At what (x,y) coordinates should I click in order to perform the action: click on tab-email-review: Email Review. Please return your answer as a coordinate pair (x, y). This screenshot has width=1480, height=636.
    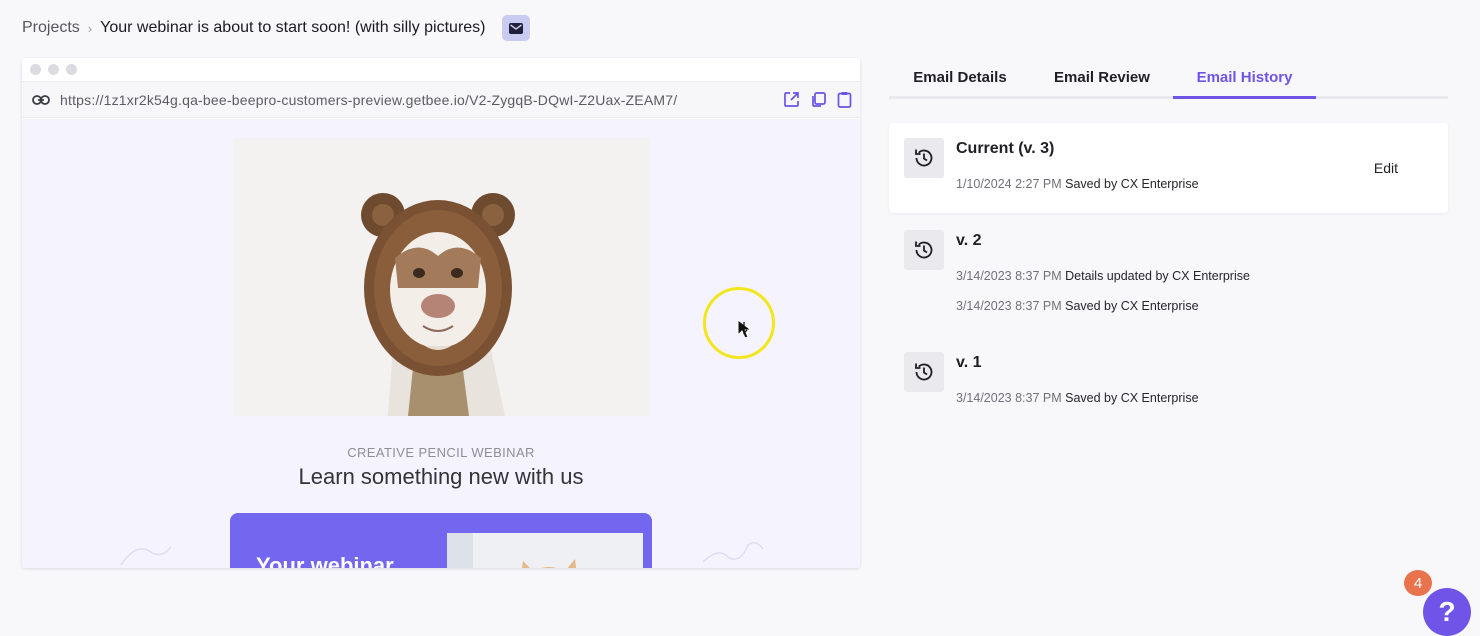
    Looking at the image, I should click on (1102, 78).